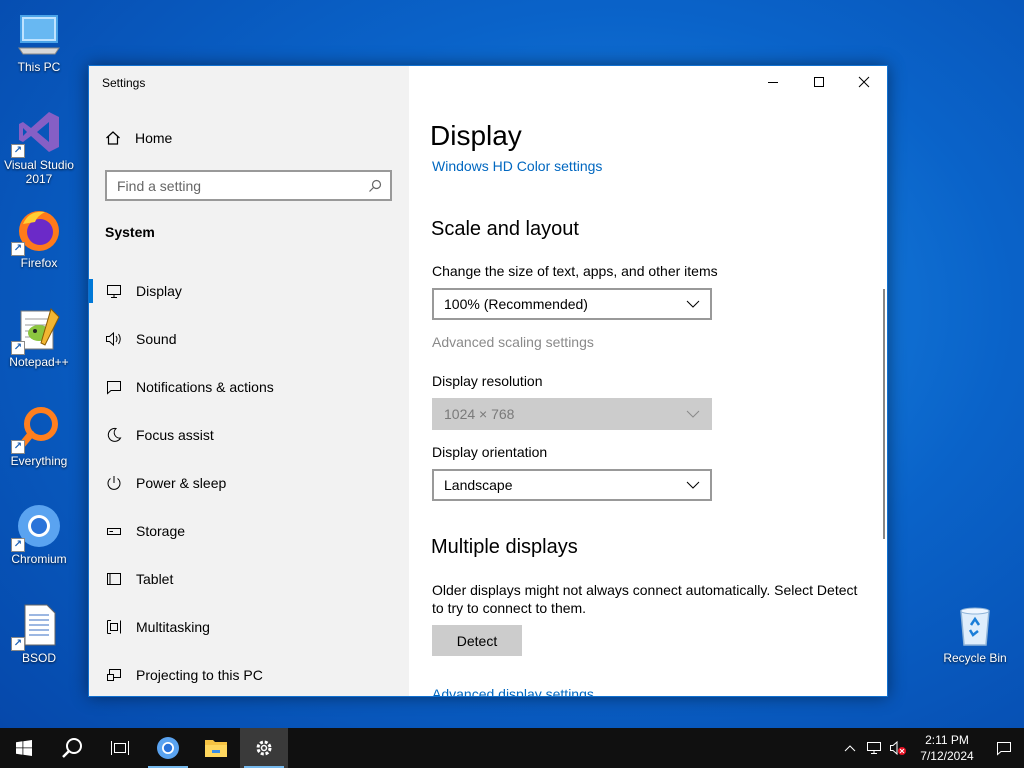 This screenshot has width=1024, height=768. Describe the element at coordinates (114, 435) in the screenshot. I see `moon-icon` at that location.